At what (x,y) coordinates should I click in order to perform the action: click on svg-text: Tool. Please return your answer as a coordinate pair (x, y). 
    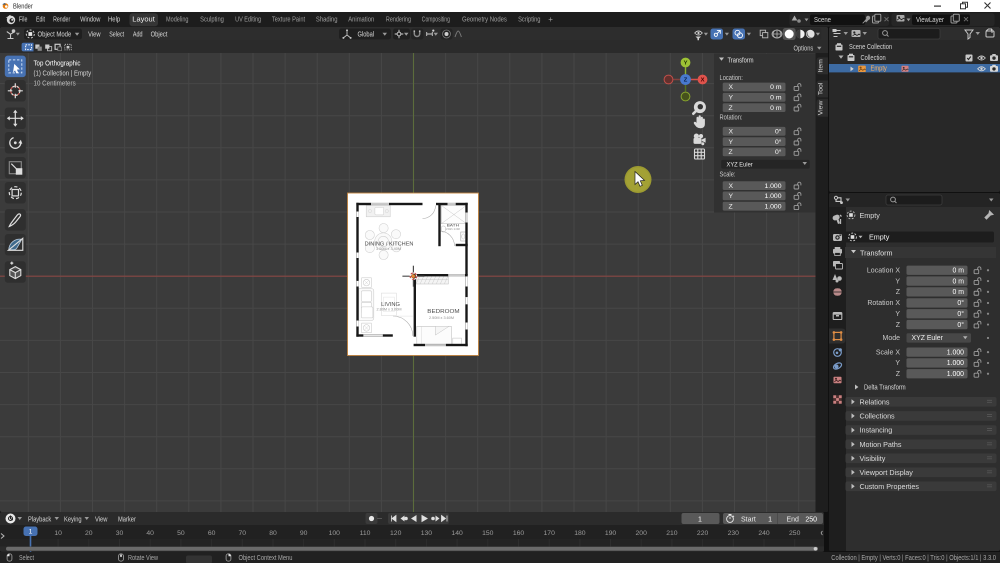
    Looking at the image, I should click on (821, 88).